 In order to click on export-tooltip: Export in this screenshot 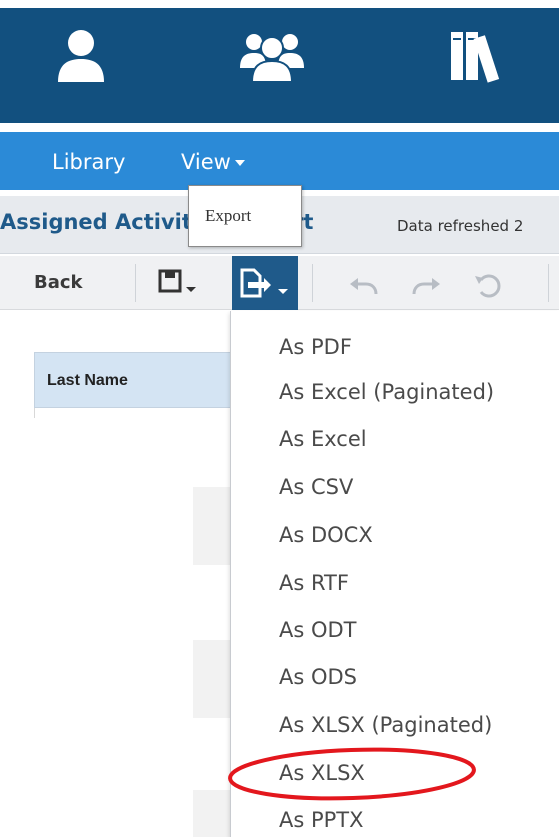, I will do `click(245, 216)`.